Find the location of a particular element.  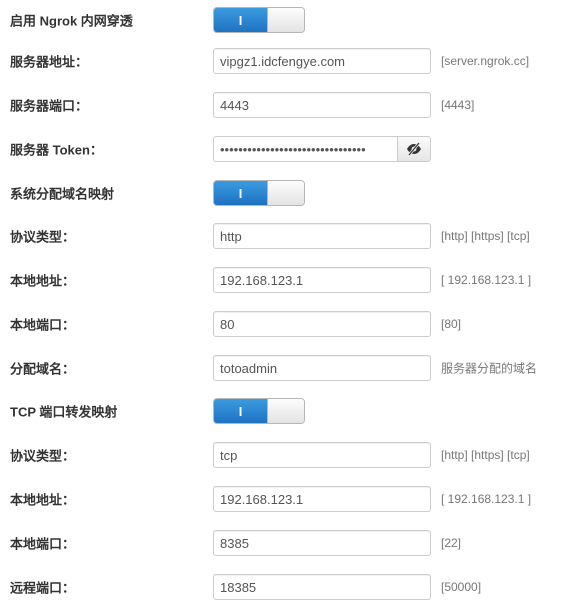

tcp-local-address-input is located at coordinates (322, 499).